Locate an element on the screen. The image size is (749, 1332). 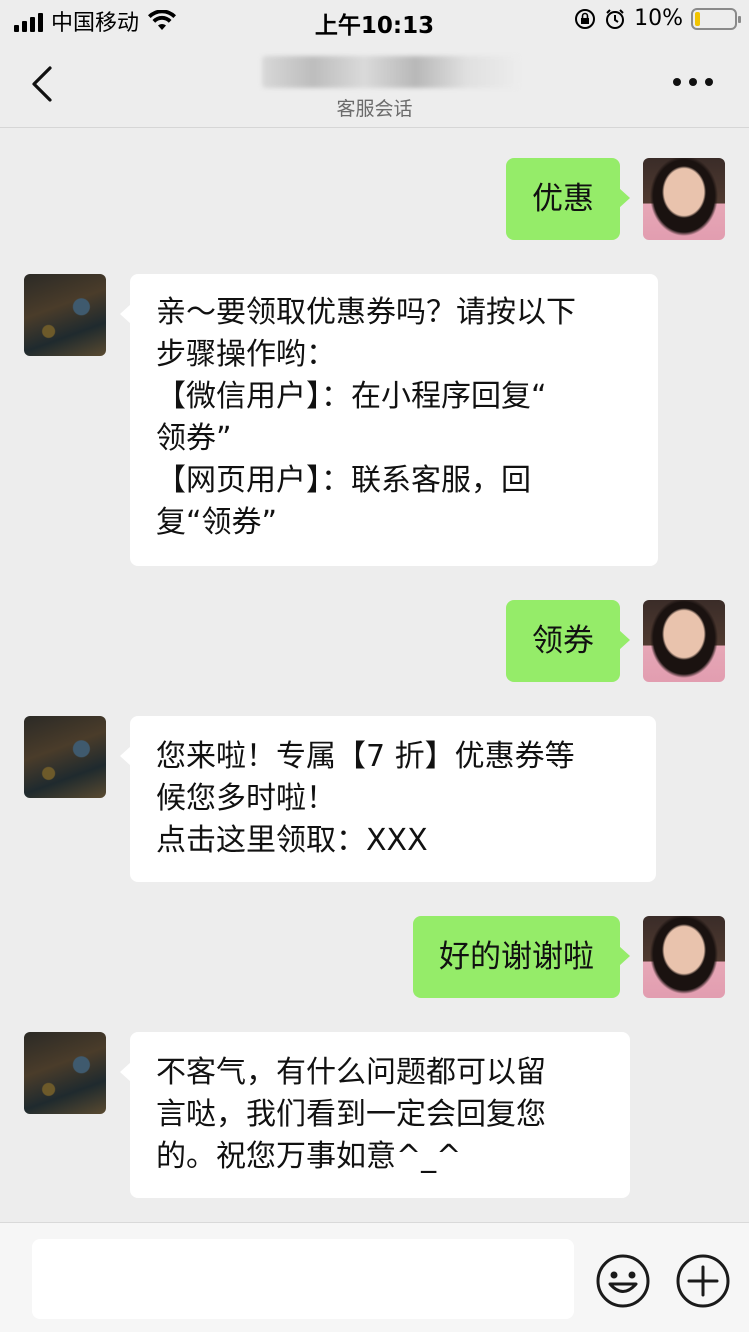
battery-icon is located at coordinates (716, 18).